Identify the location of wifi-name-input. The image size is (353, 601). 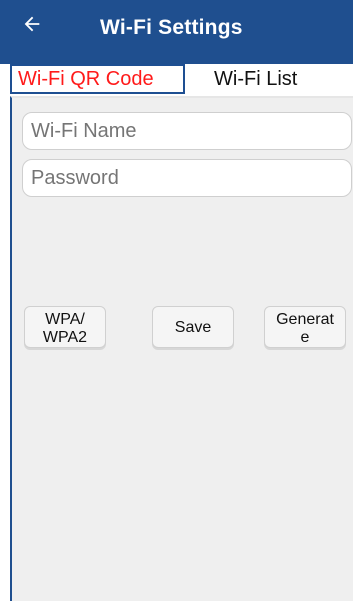
(187, 131).